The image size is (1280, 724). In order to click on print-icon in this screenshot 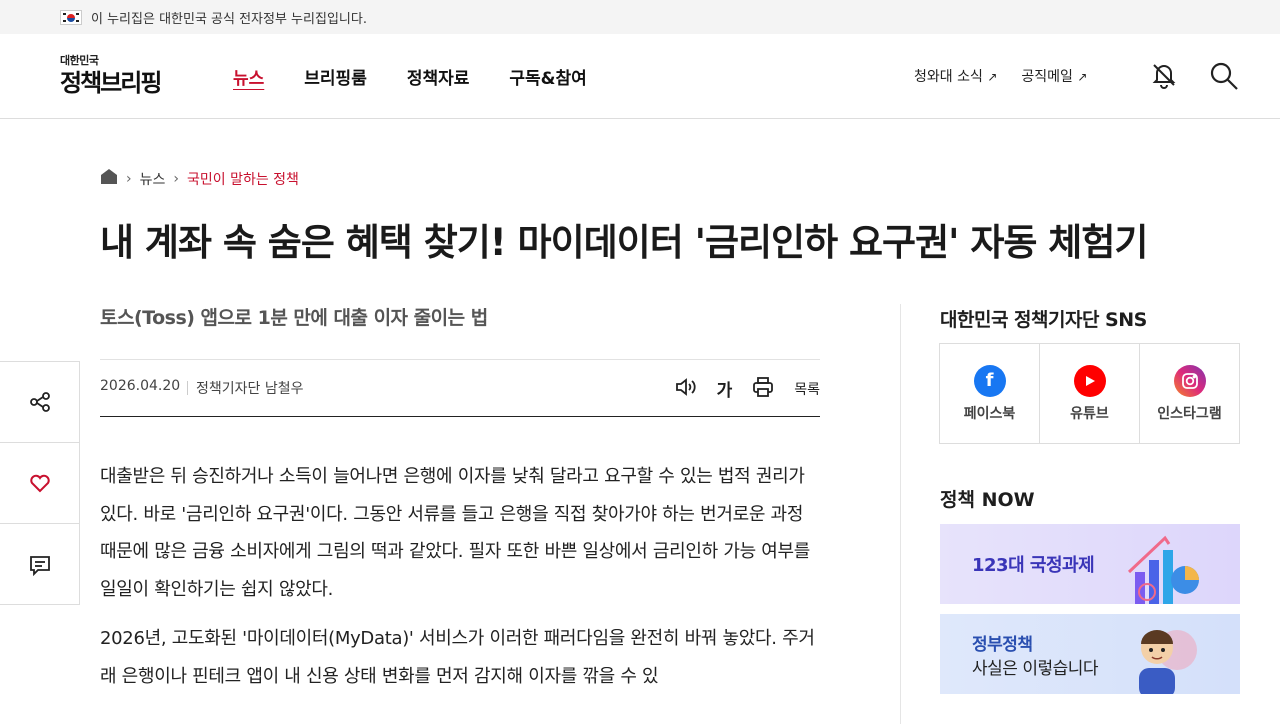, I will do `click(763, 388)`.